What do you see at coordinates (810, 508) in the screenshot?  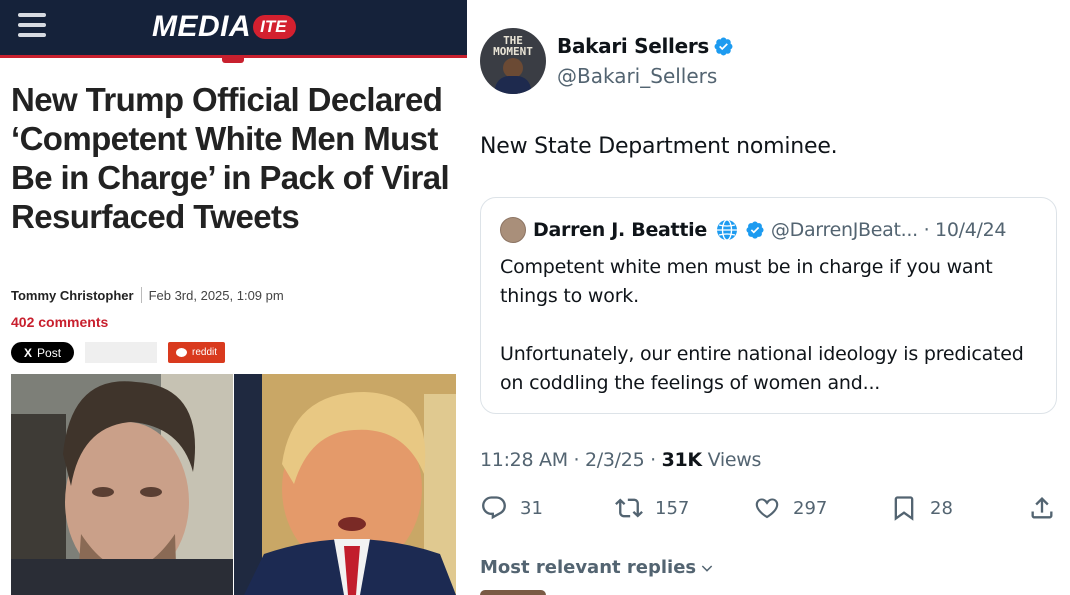 I see `like-count: 297` at bounding box center [810, 508].